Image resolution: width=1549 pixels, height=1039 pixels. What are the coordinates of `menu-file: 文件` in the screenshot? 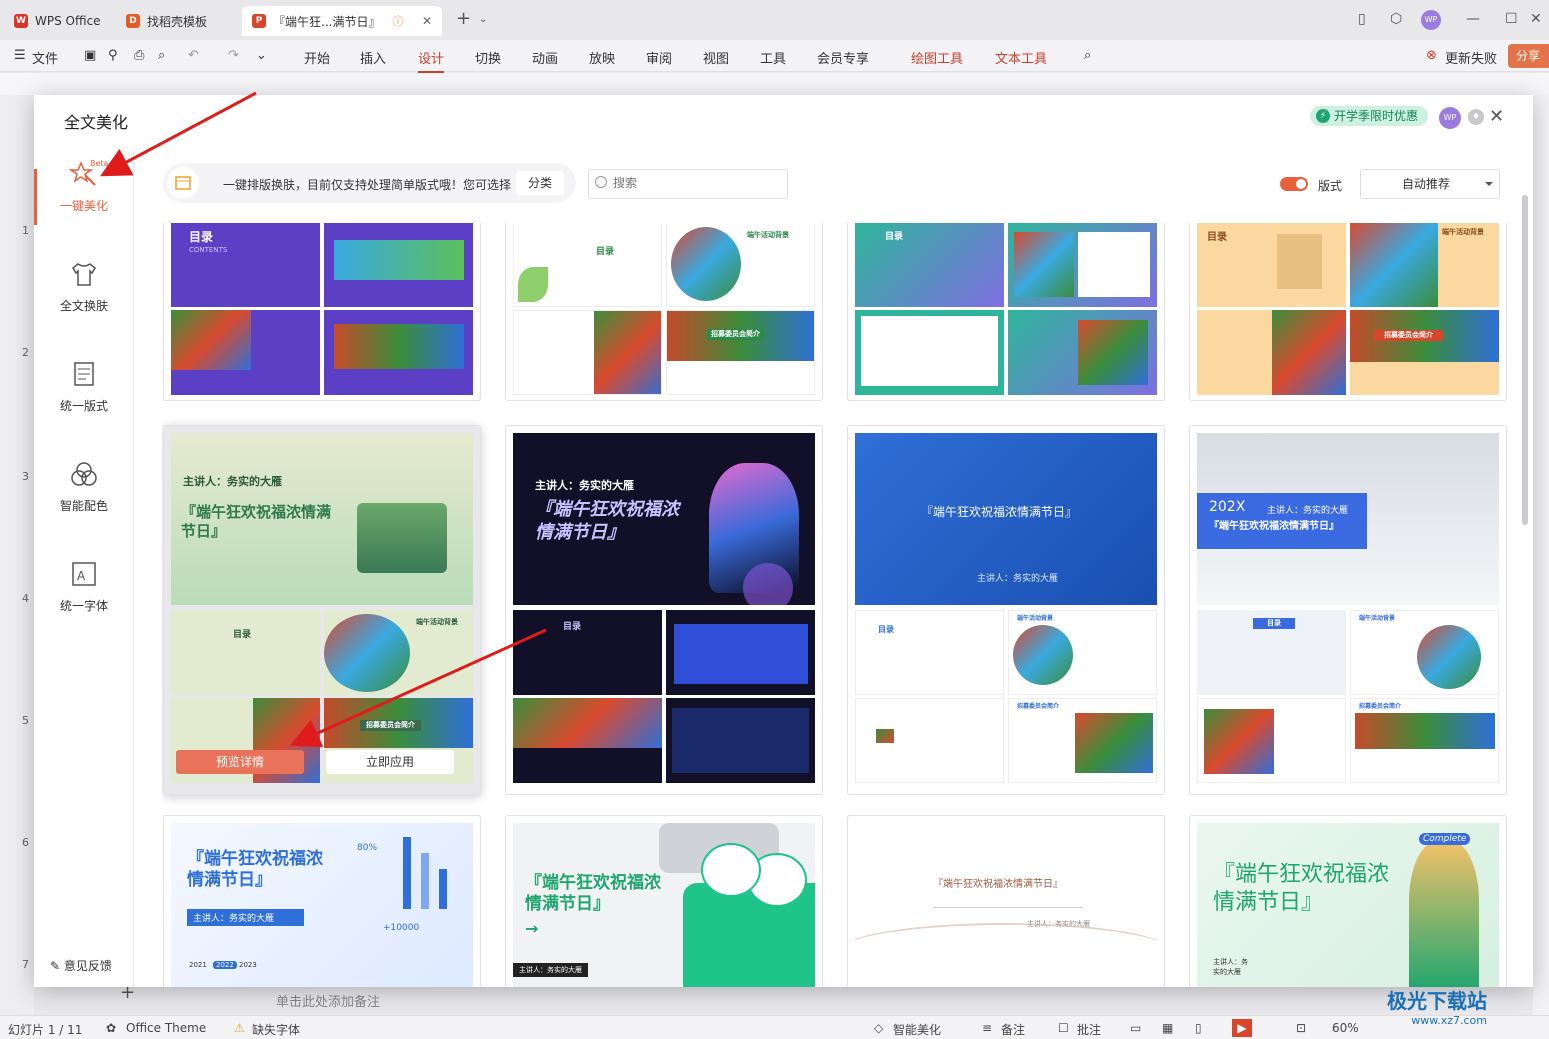 It's located at (45, 57).